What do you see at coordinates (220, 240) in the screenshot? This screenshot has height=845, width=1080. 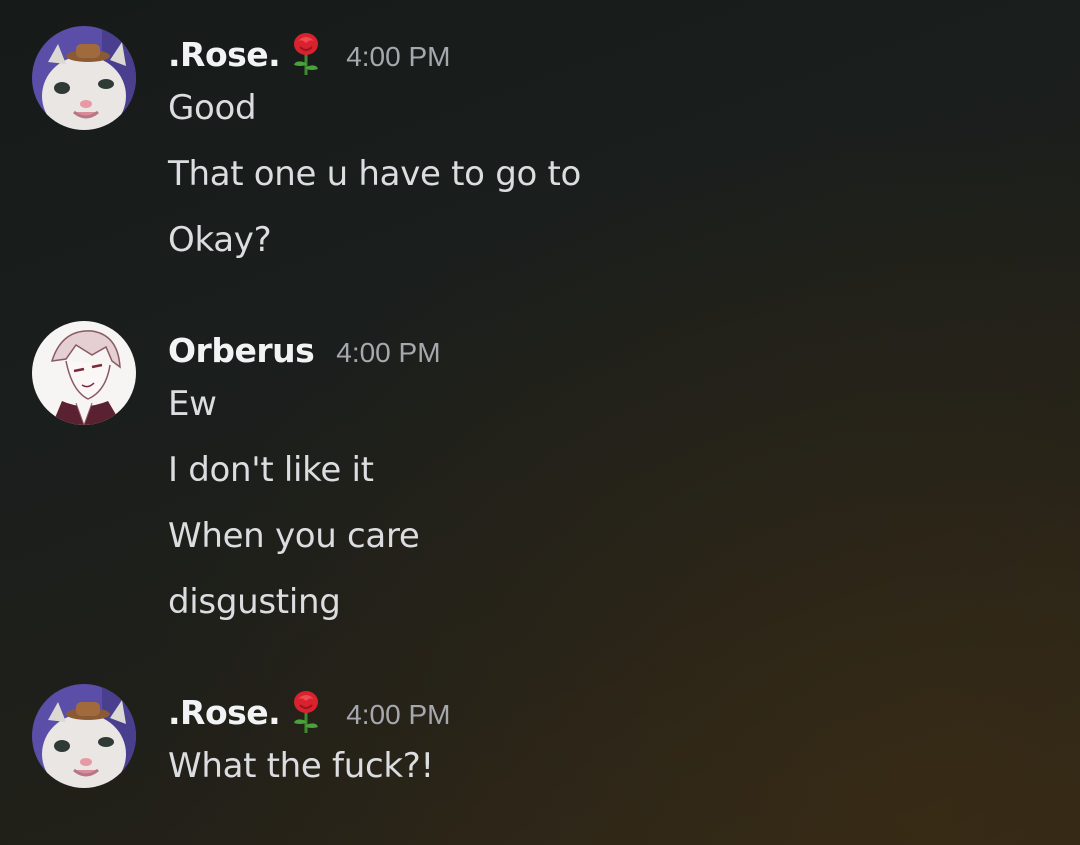 I see `message-line: Okay?` at bounding box center [220, 240].